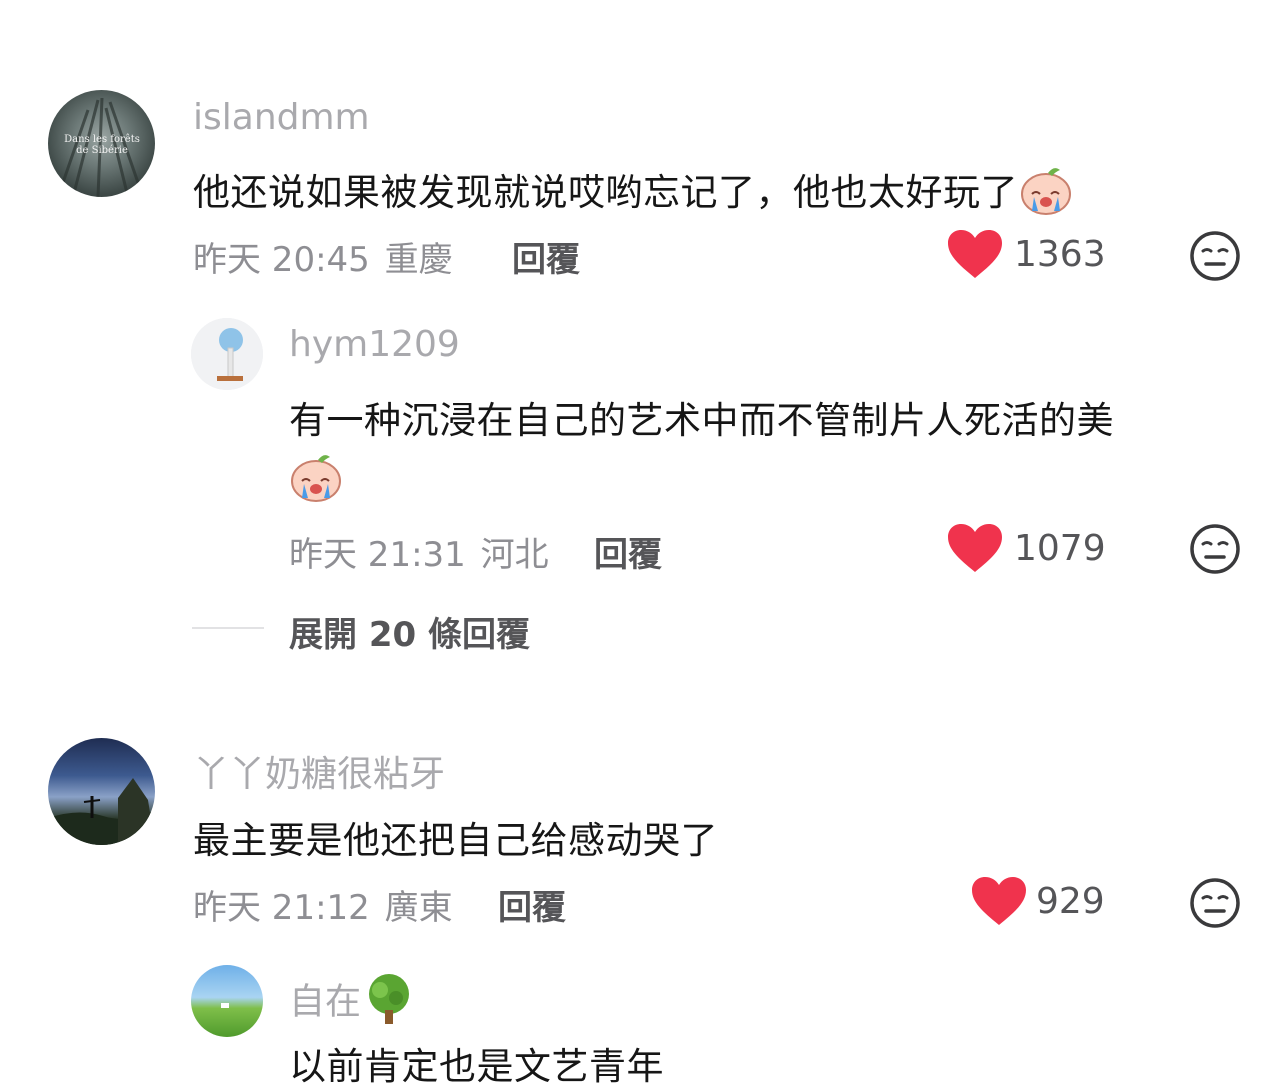 The height and width of the screenshot is (1090, 1273). I want to click on expand-divider, so click(228, 628).